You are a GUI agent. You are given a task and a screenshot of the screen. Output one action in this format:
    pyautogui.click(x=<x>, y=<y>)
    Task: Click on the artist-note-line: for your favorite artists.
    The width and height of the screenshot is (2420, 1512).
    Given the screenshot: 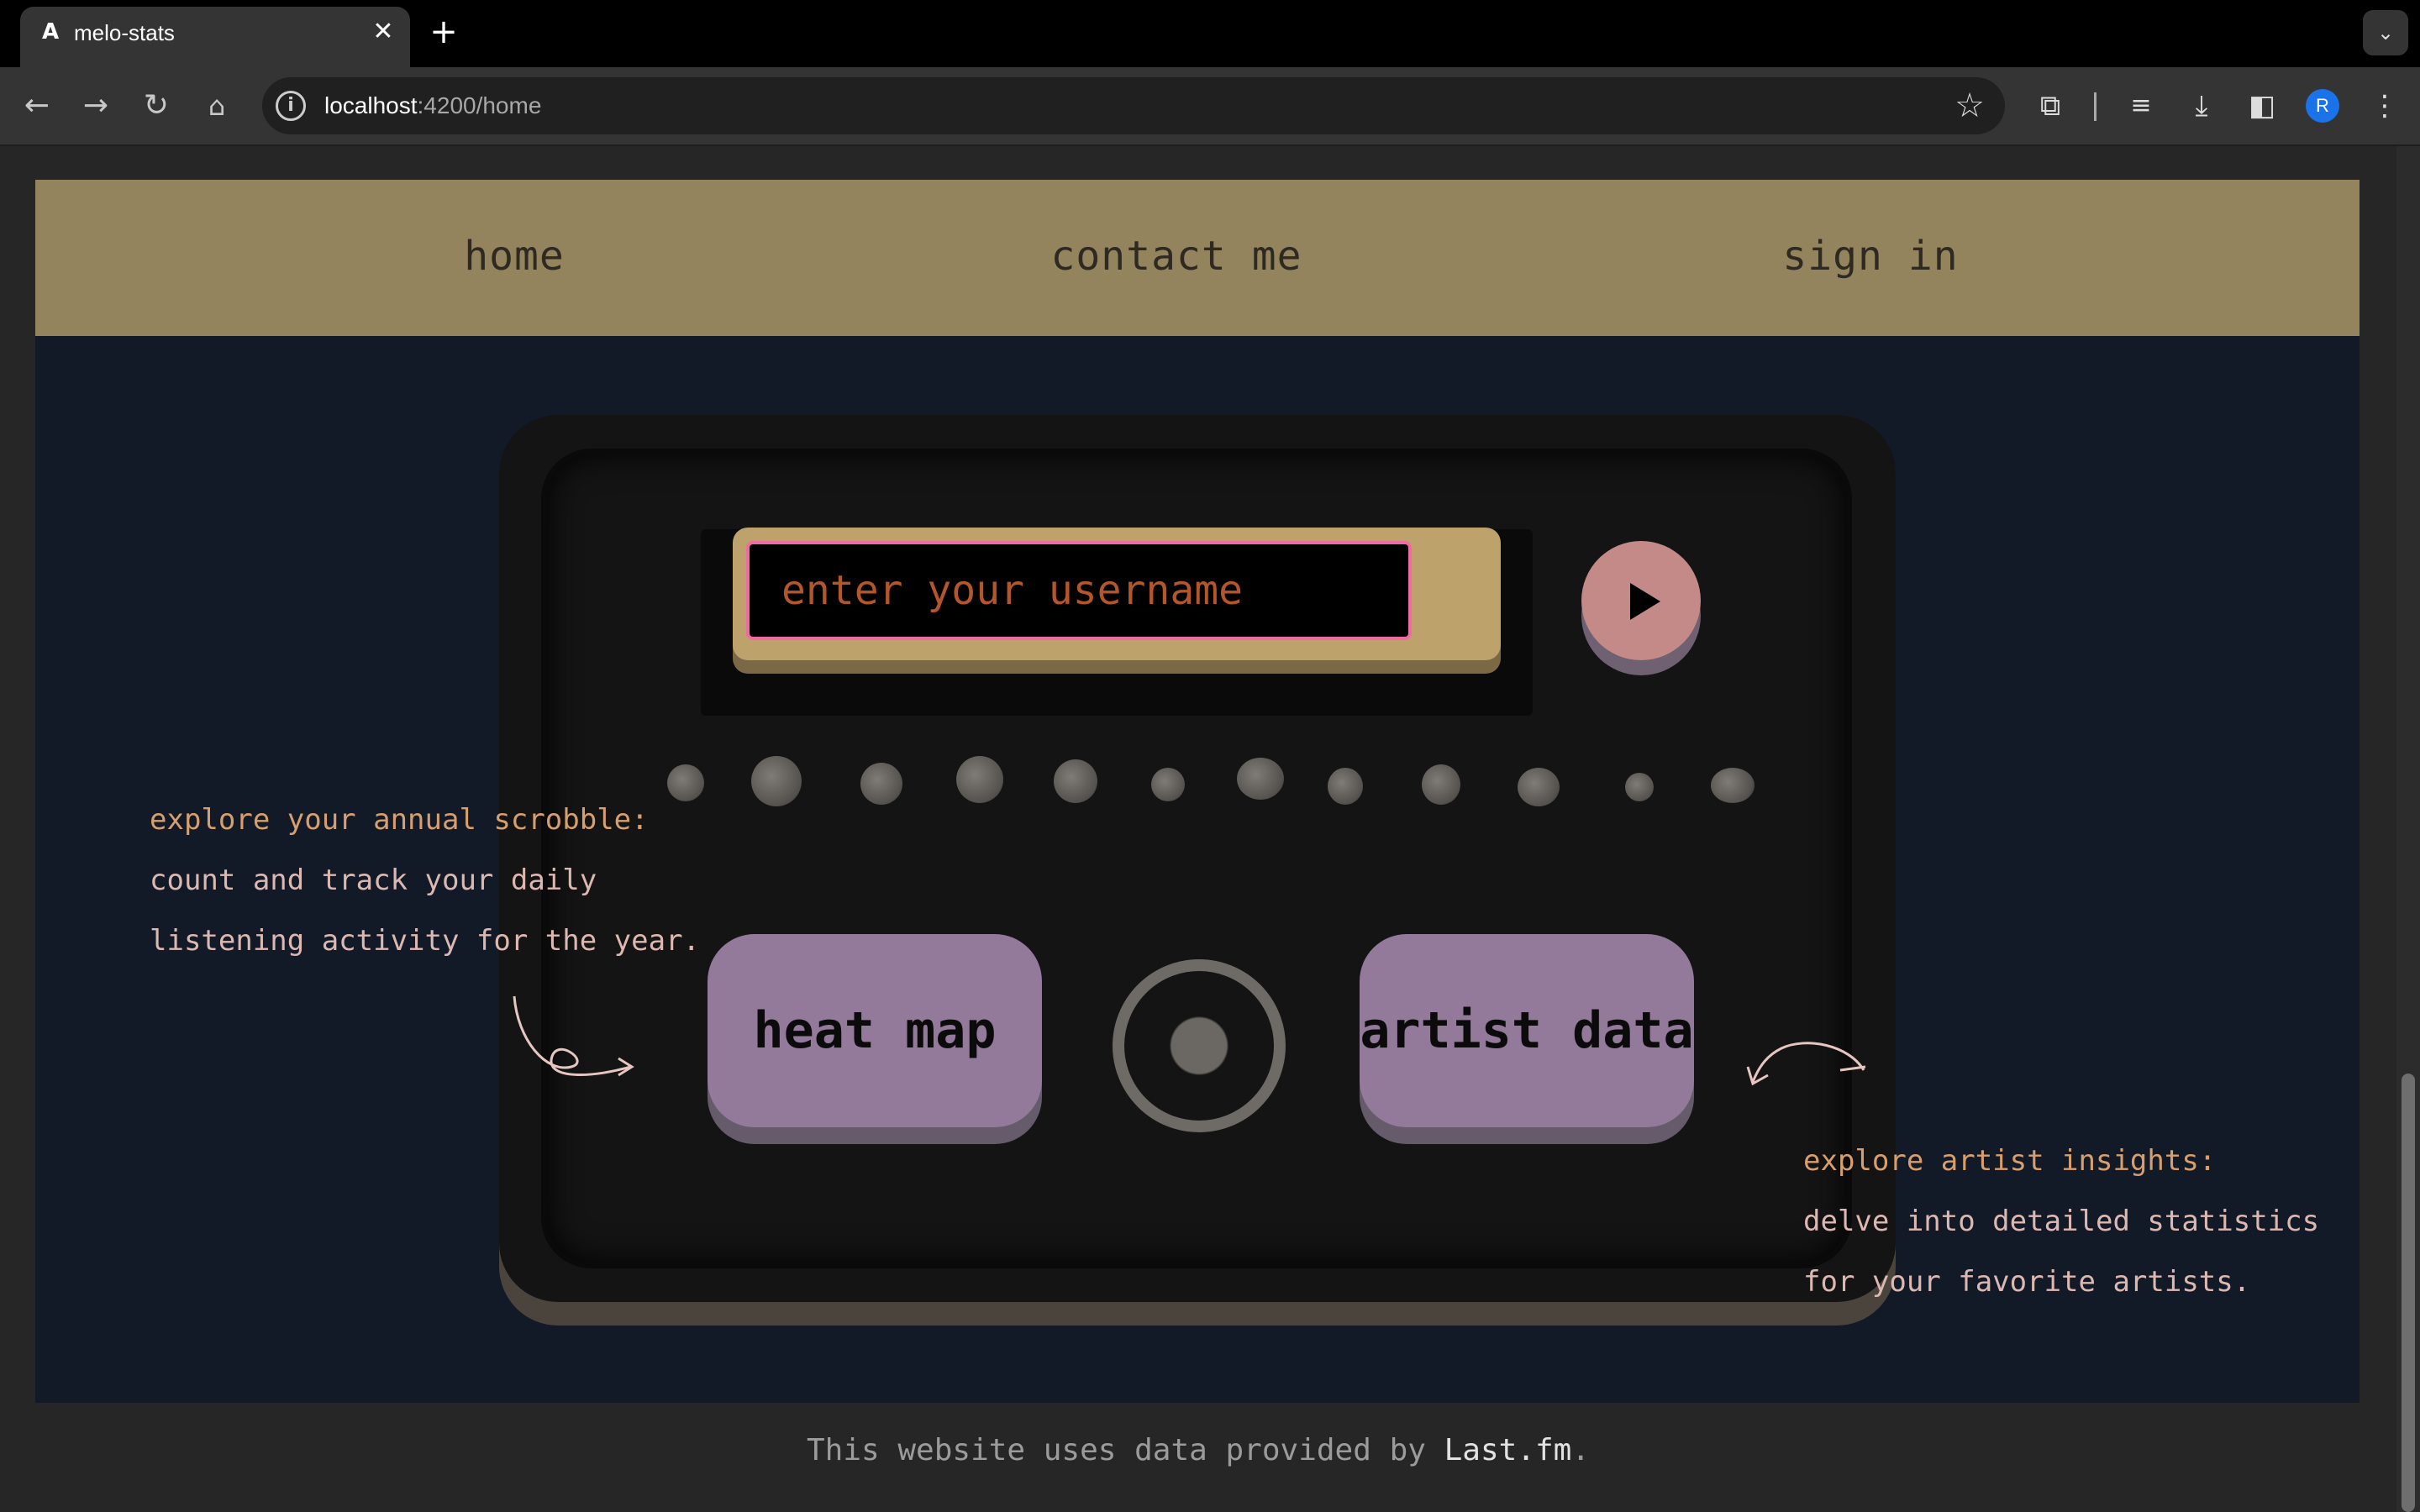 What is the action you would take?
    pyautogui.click(x=2027, y=1282)
    